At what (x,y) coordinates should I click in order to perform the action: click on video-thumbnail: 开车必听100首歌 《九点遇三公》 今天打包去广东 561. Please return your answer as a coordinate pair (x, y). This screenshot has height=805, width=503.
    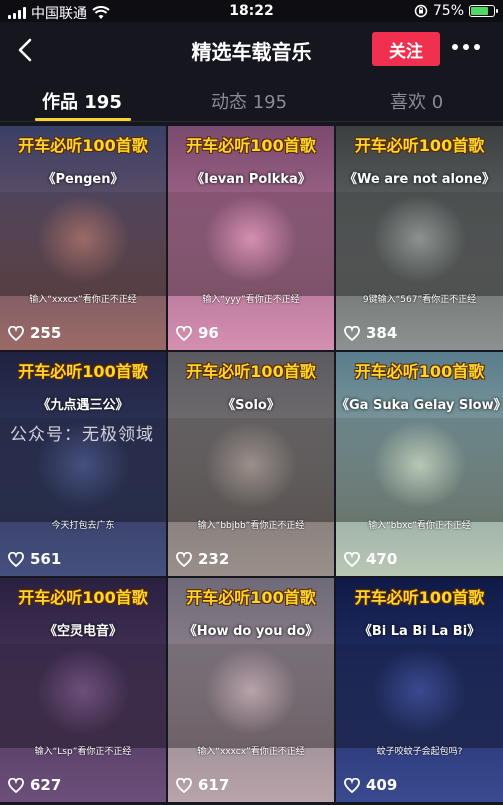
    Looking at the image, I should click on (83, 464).